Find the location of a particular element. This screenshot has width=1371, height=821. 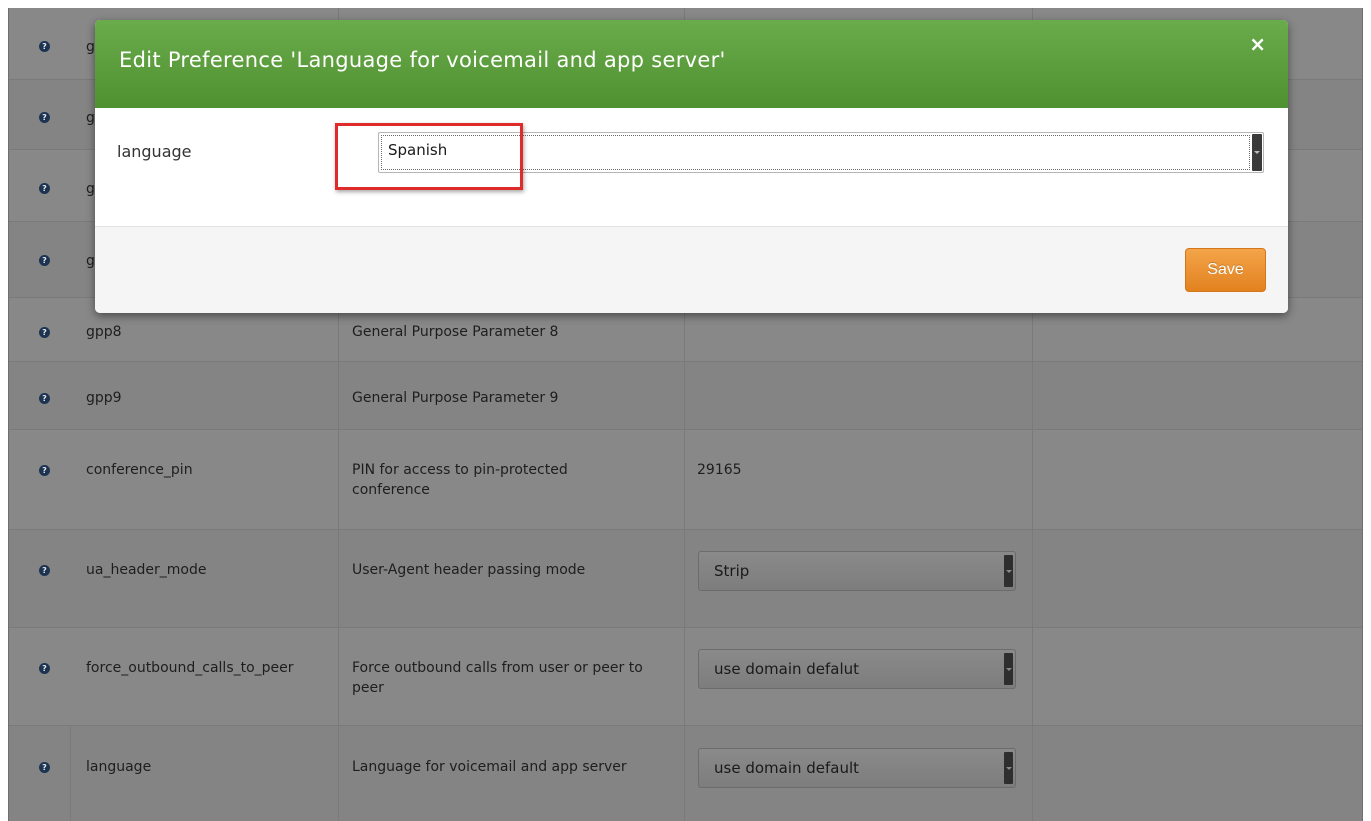

close-icon: × is located at coordinates (1257, 44).